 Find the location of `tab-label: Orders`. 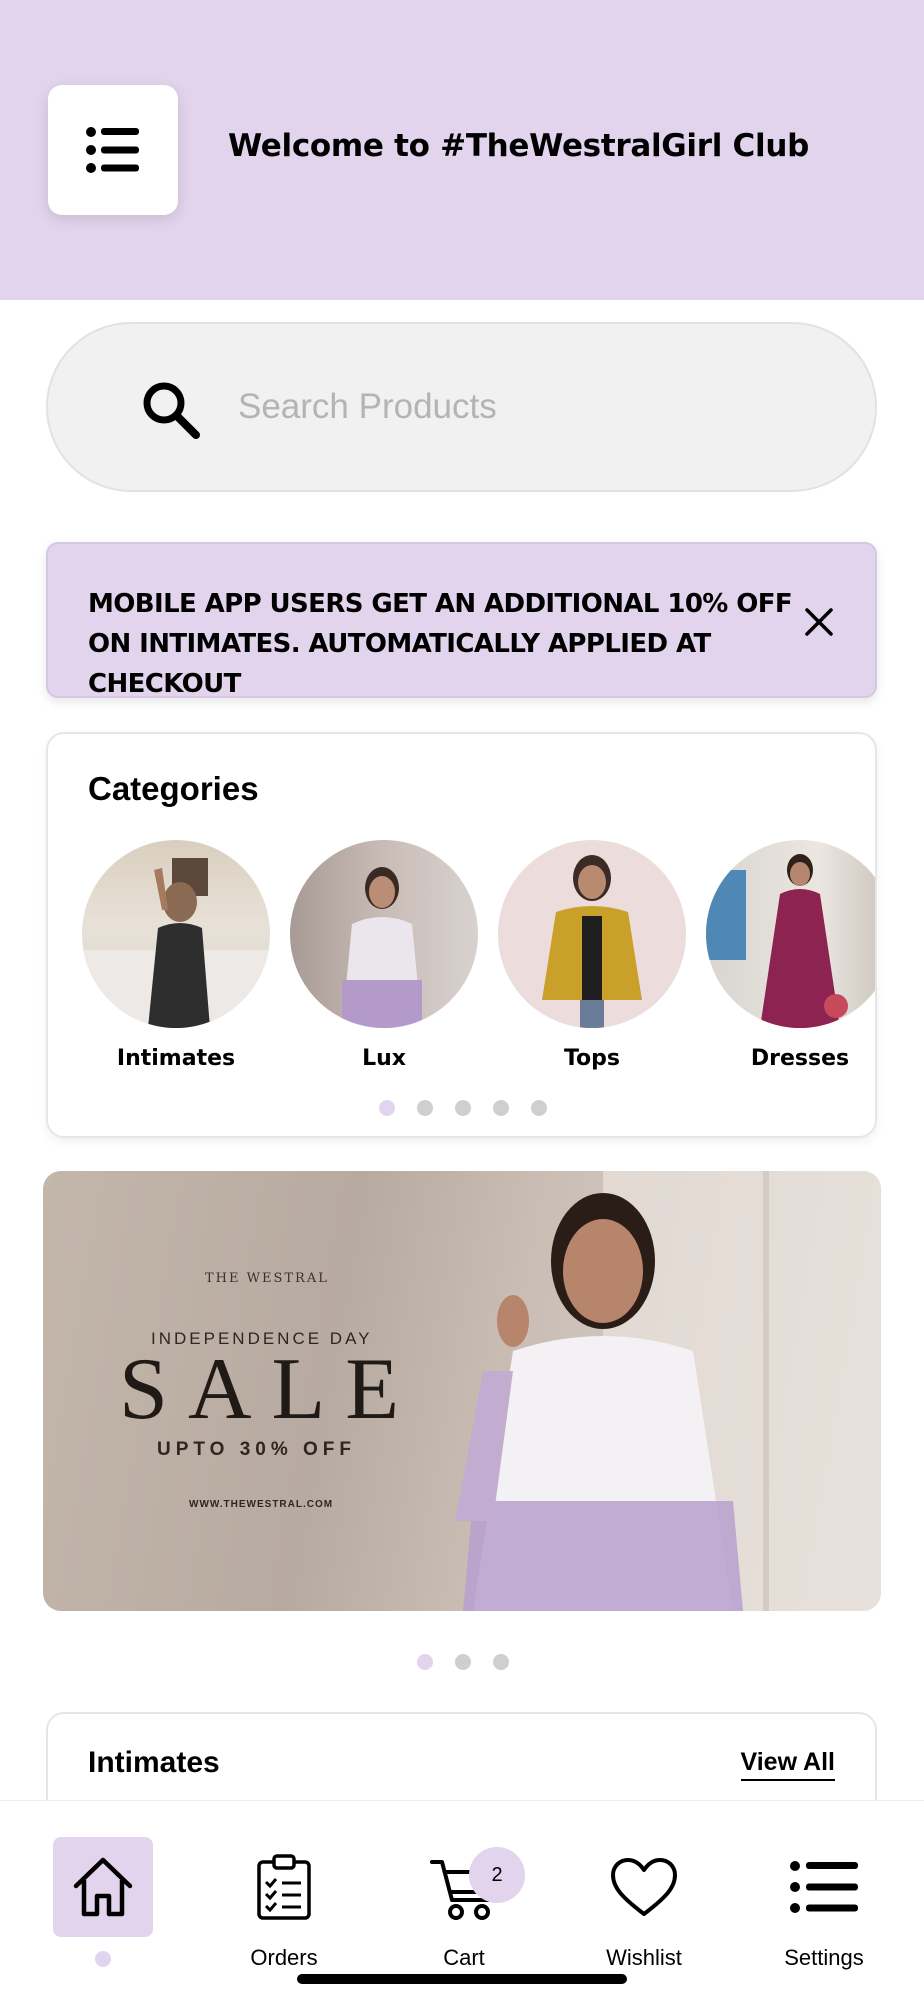

tab-label: Orders is located at coordinates (284, 1957).